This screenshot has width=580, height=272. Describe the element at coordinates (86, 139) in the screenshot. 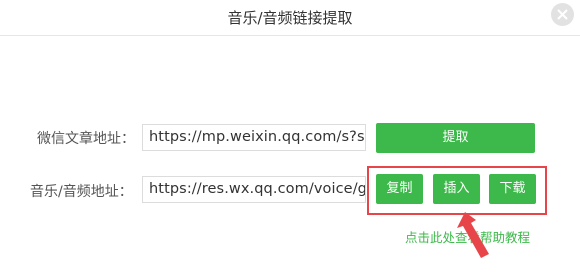

I see `wechat-url-label: 微信文章地址：` at that location.